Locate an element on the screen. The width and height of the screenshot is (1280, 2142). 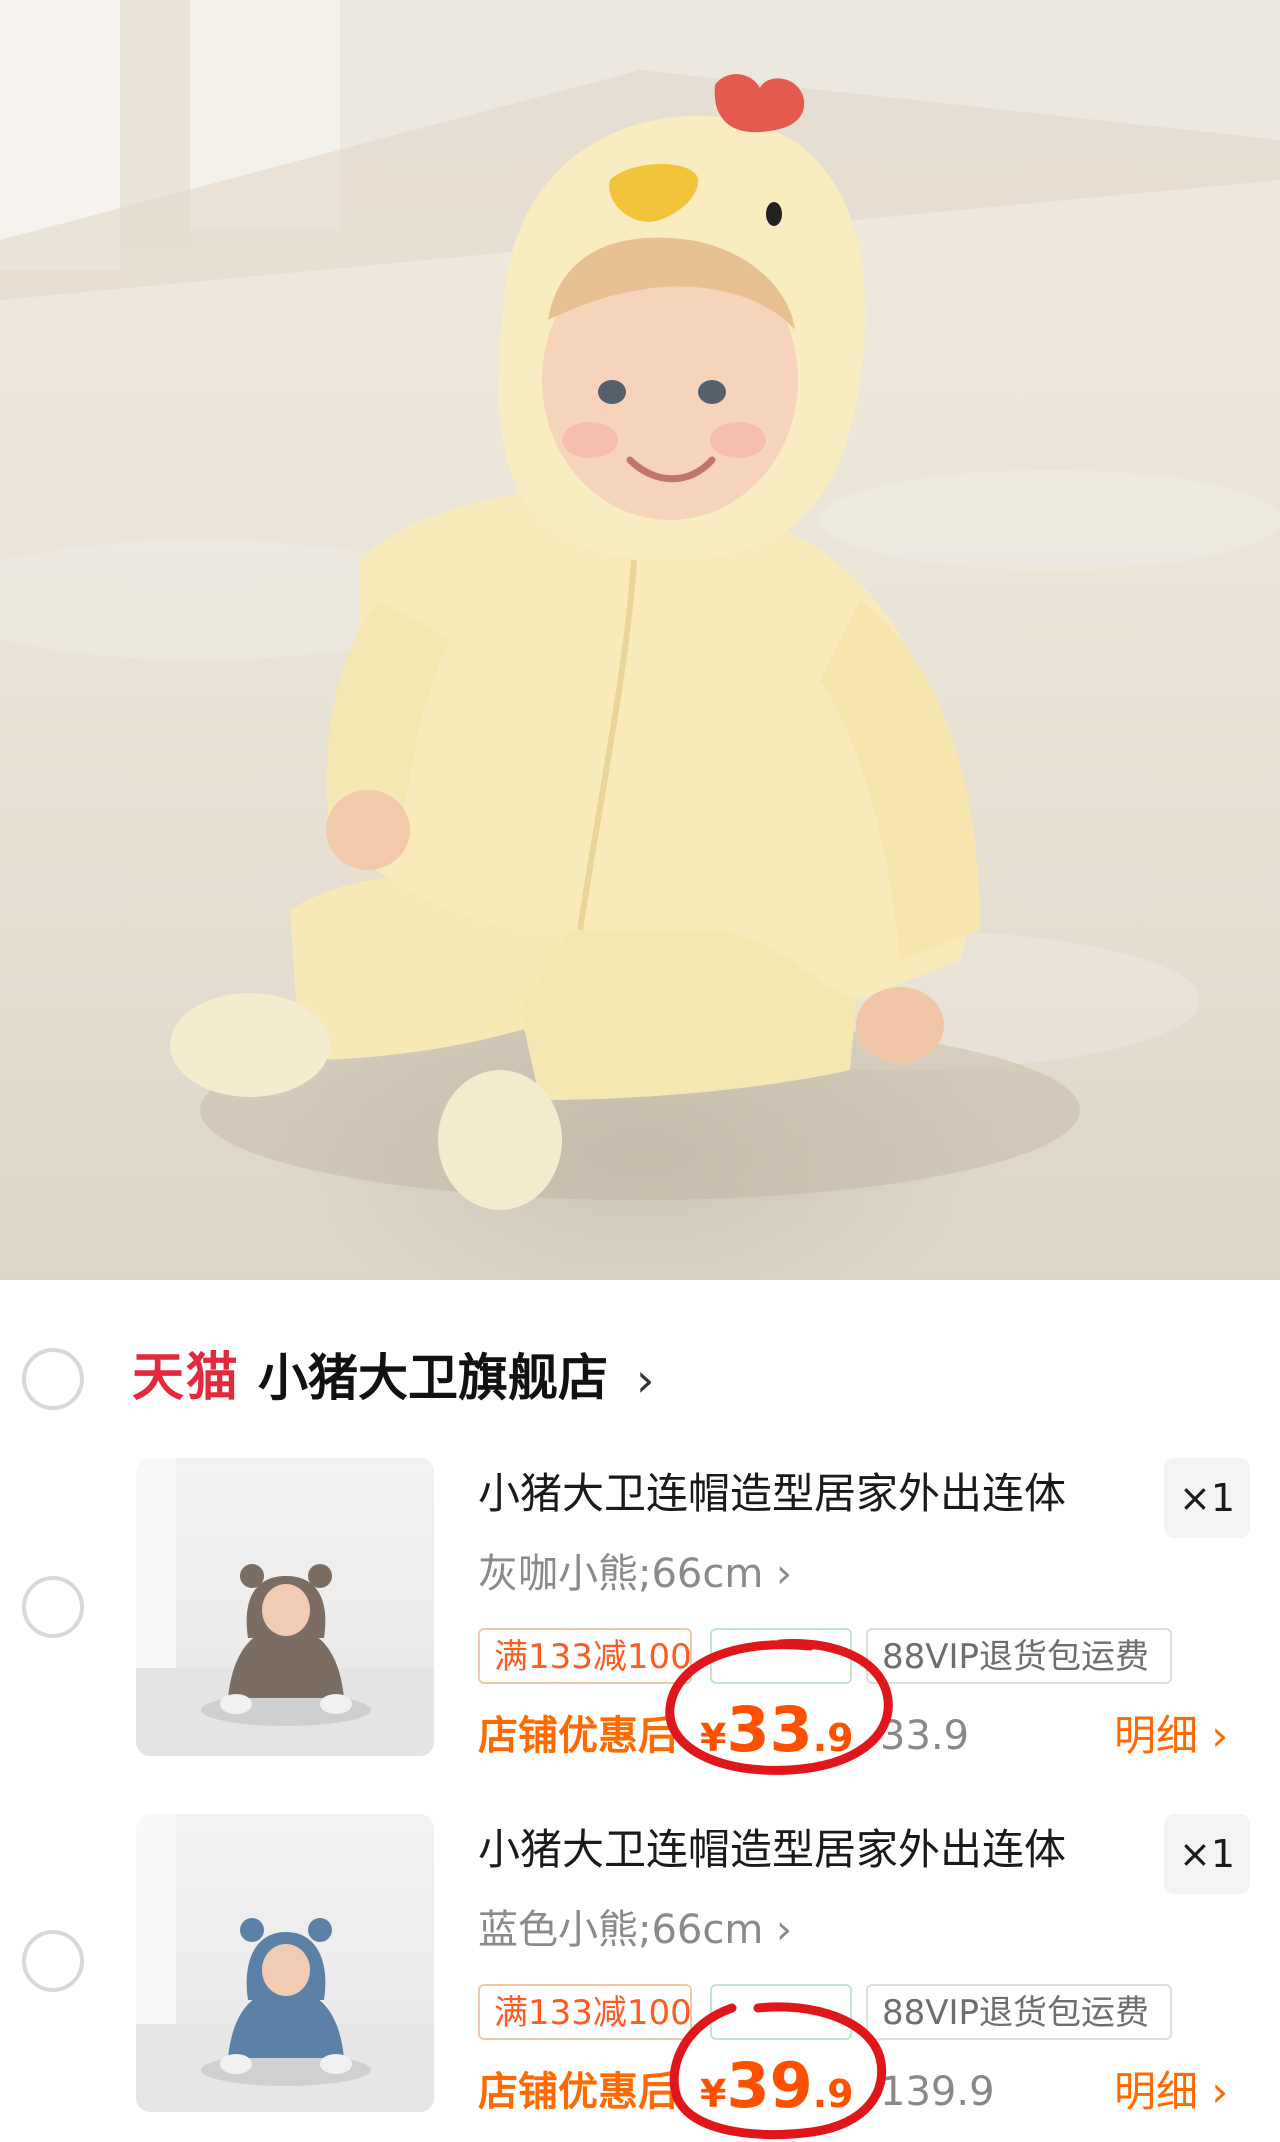
baby-bear-onesie-image is located at coordinates (285, 1607).